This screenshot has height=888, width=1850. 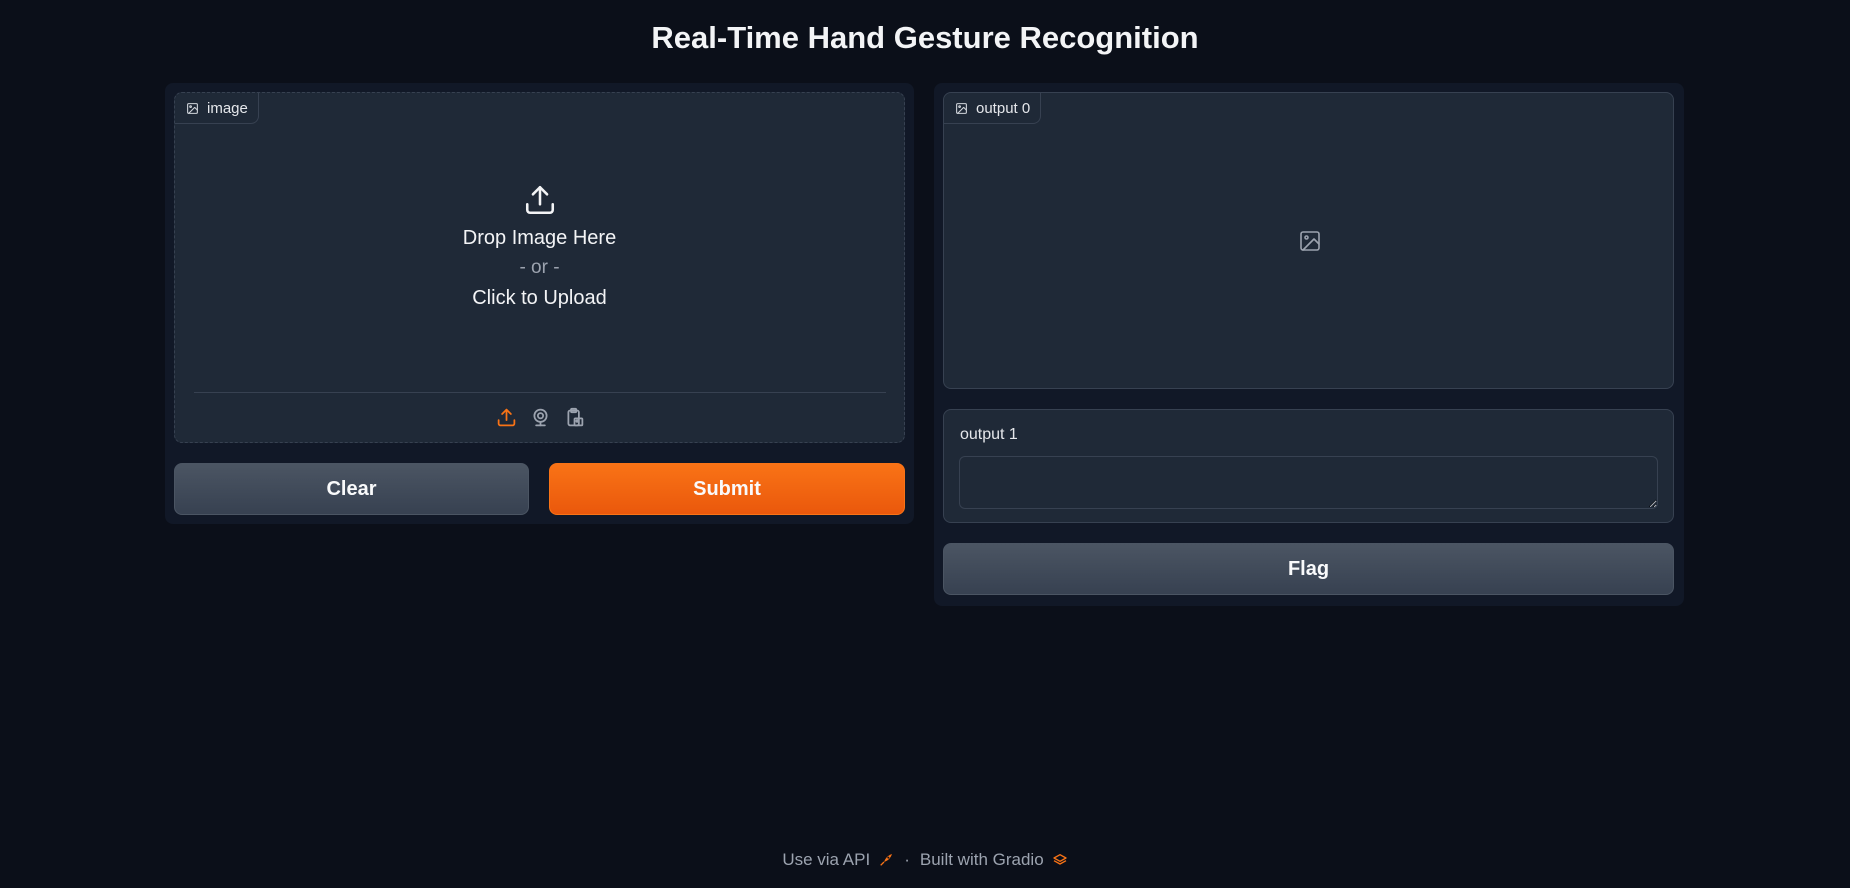 I want to click on use-via-api-text: Use via API, so click(x=826, y=859).